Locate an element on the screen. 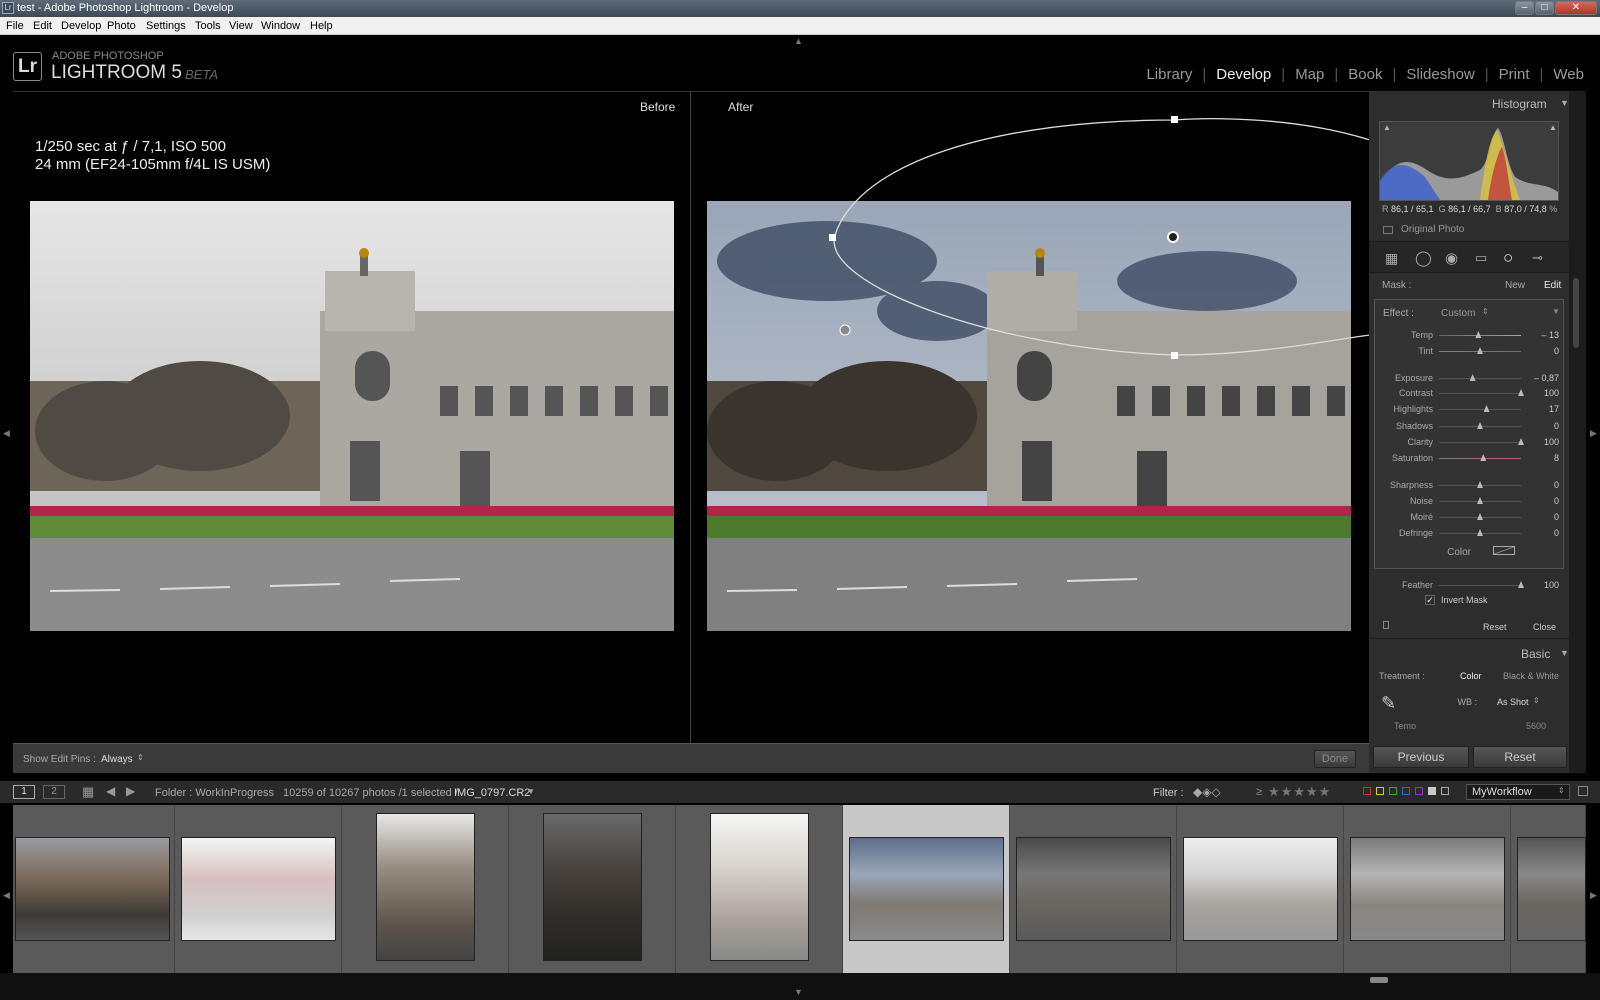 The image size is (1600, 1000). done-button: Done is located at coordinates (1335, 759).